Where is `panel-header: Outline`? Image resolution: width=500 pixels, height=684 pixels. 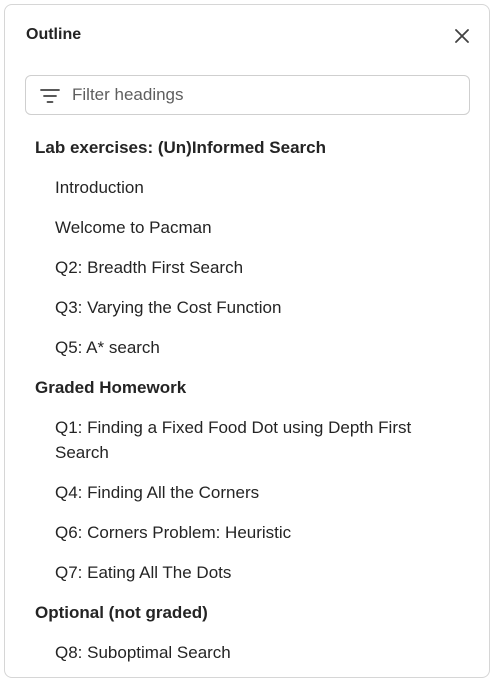 panel-header: Outline is located at coordinates (247, 36).